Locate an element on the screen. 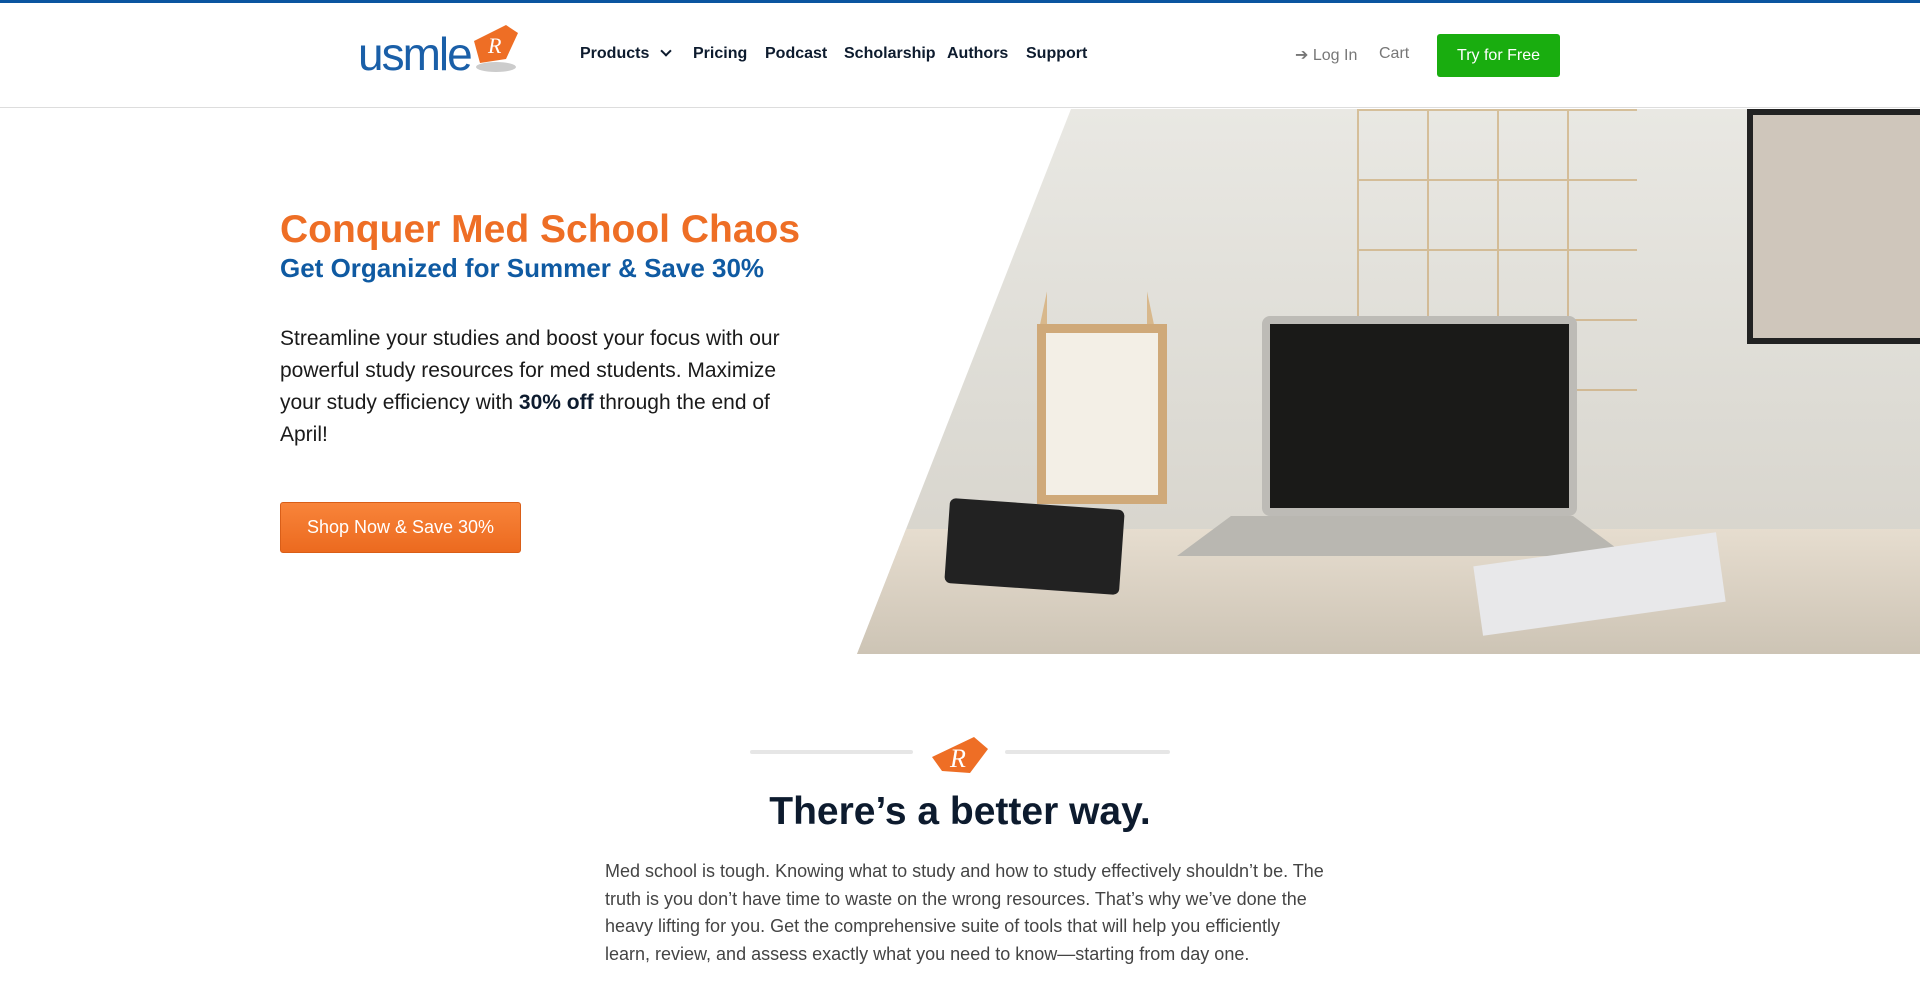 Image resolution: width=1920 pixels, height=993 pixels. hero-subtitle: Get Organized for Summer & Save 30% is located at coordinates (522, 268).